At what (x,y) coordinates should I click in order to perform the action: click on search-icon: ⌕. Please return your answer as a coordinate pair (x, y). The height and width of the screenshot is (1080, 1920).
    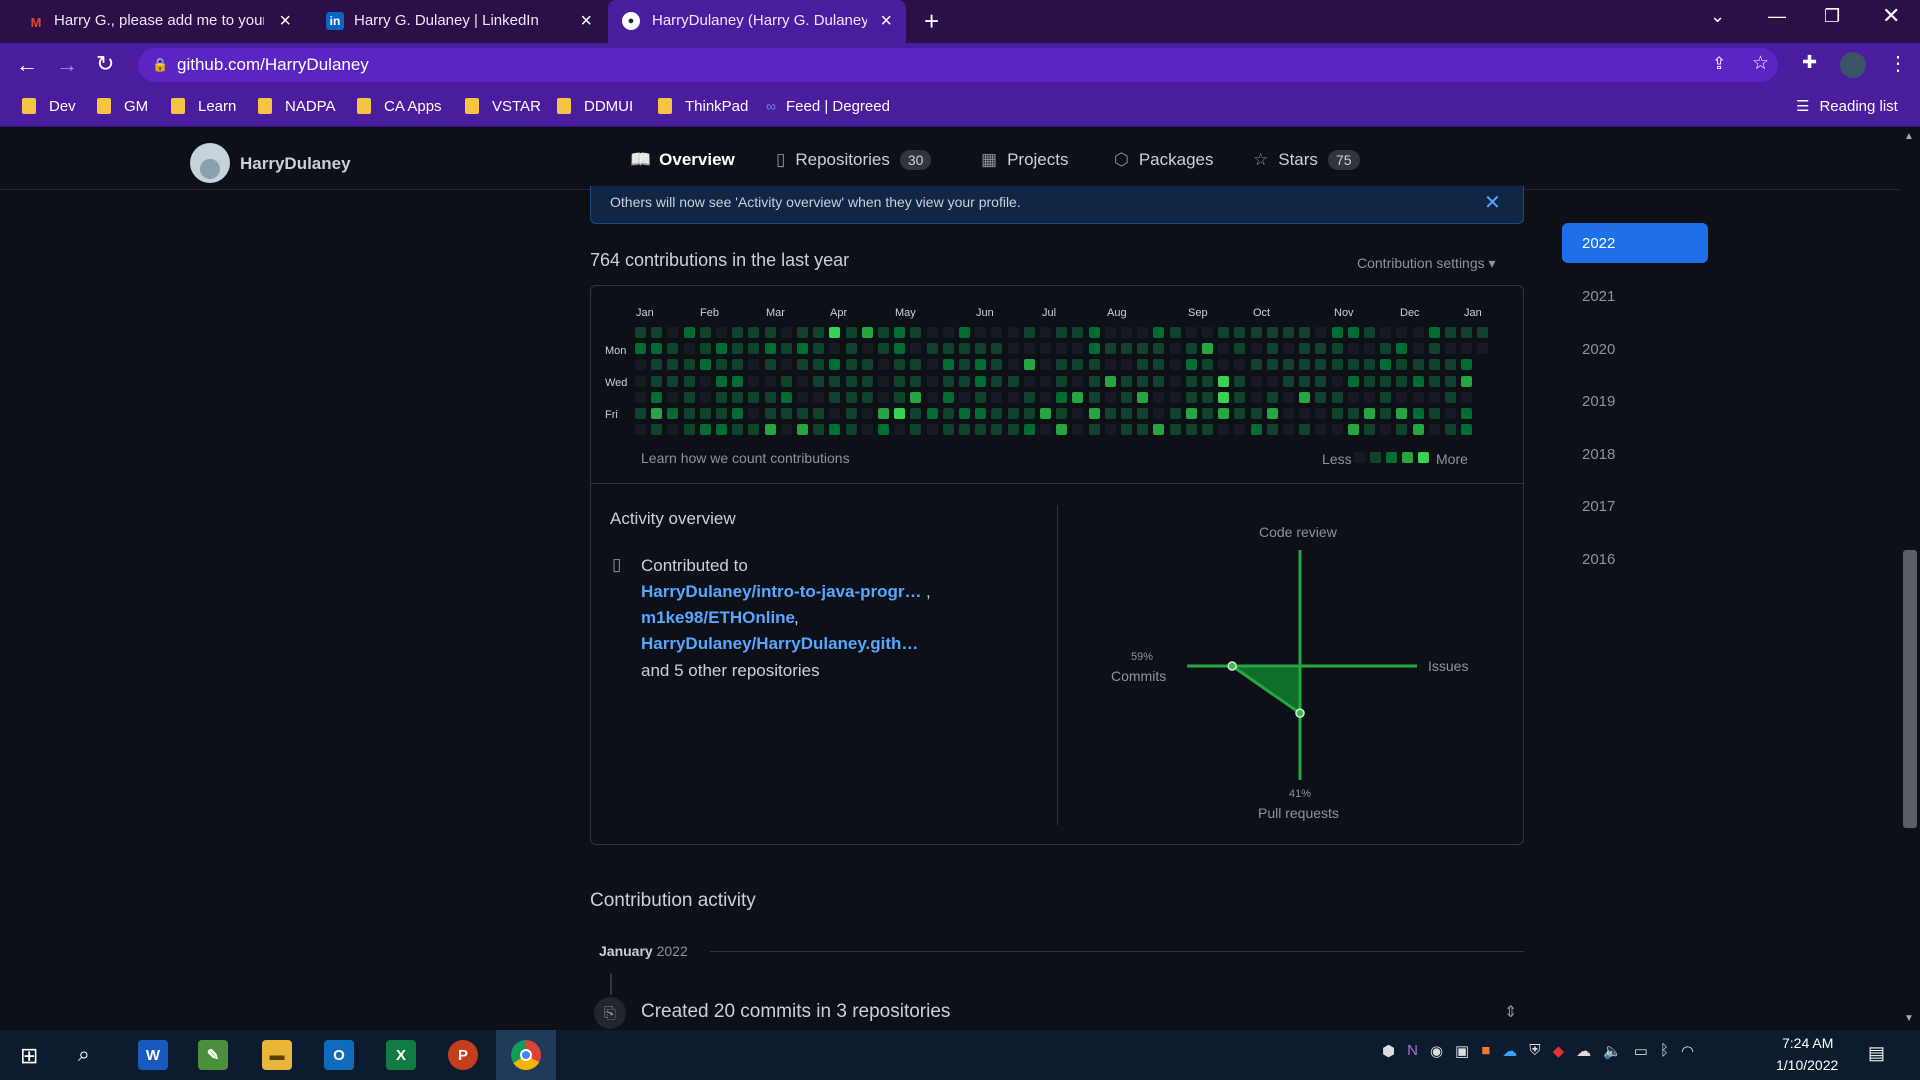
    Looking at the image, I should click on (84, 1055).